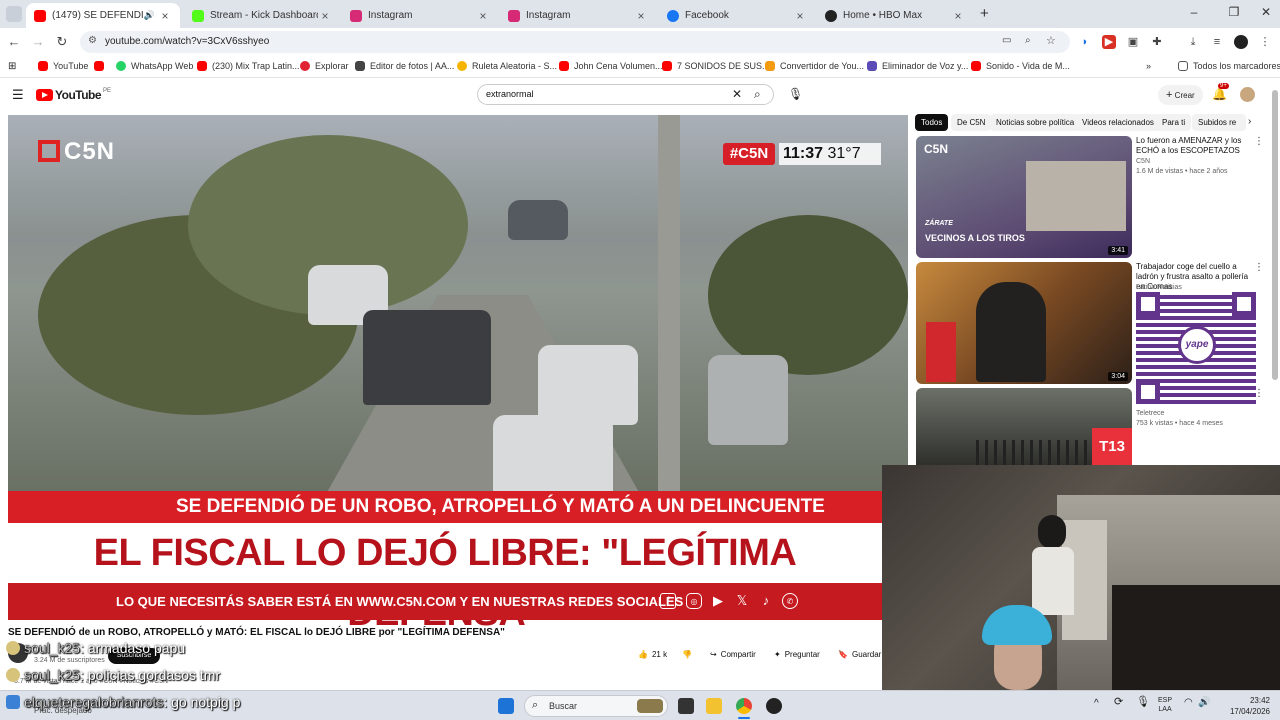 The image size is (1280, 720). I want to click on chat-text: : policias gordasos tmr, so click(150, 675).